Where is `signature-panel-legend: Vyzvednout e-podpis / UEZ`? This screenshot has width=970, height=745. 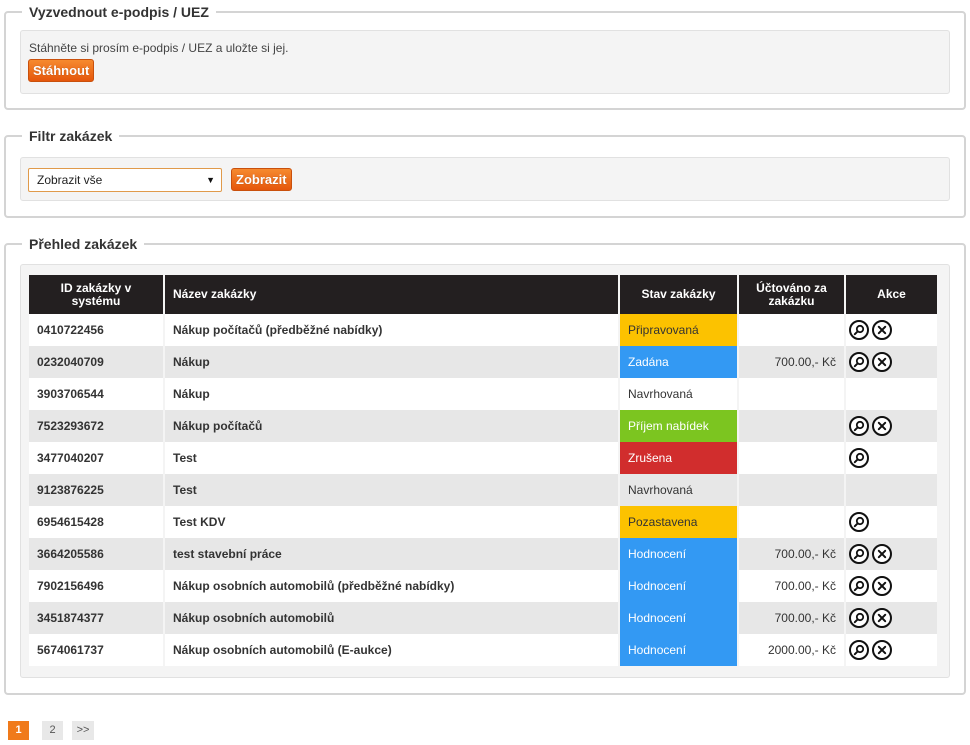
signature-panel-legend: Vyzvednout e-podpis / UEZ is located at coordinates (119, 12).